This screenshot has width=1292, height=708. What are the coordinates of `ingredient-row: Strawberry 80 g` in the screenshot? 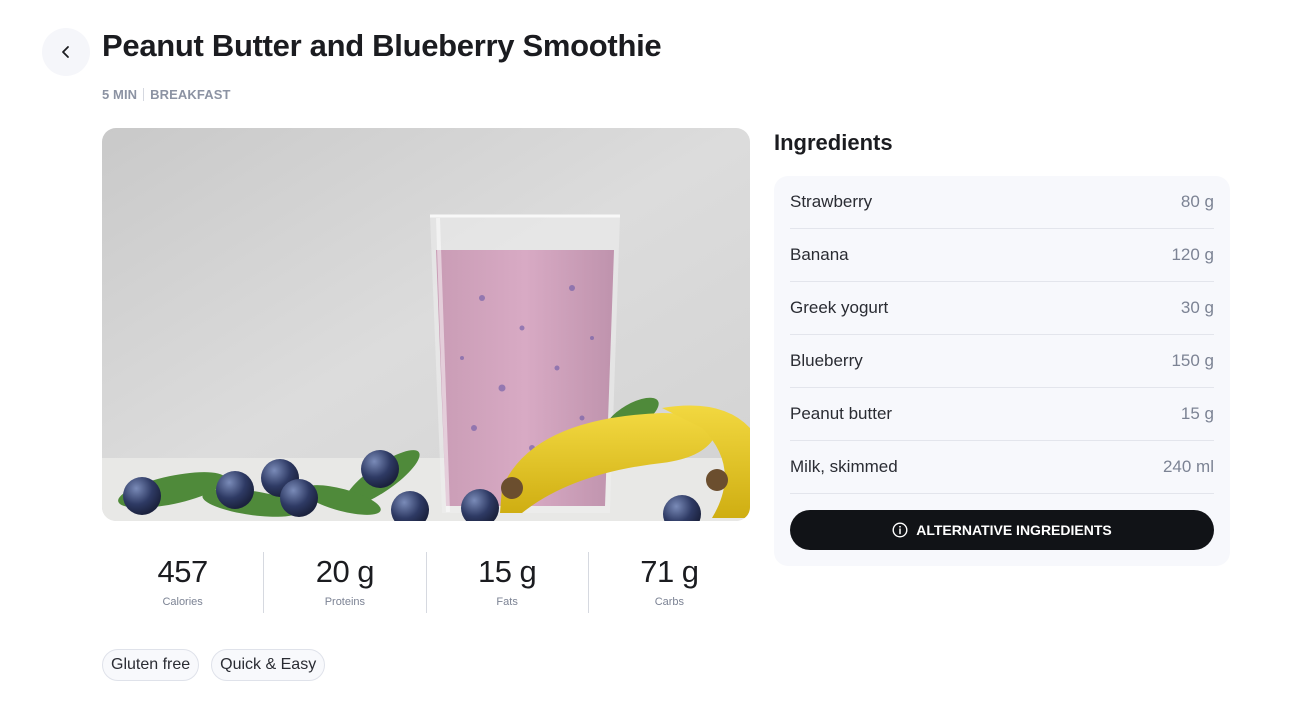 It's located at (1002, 202).